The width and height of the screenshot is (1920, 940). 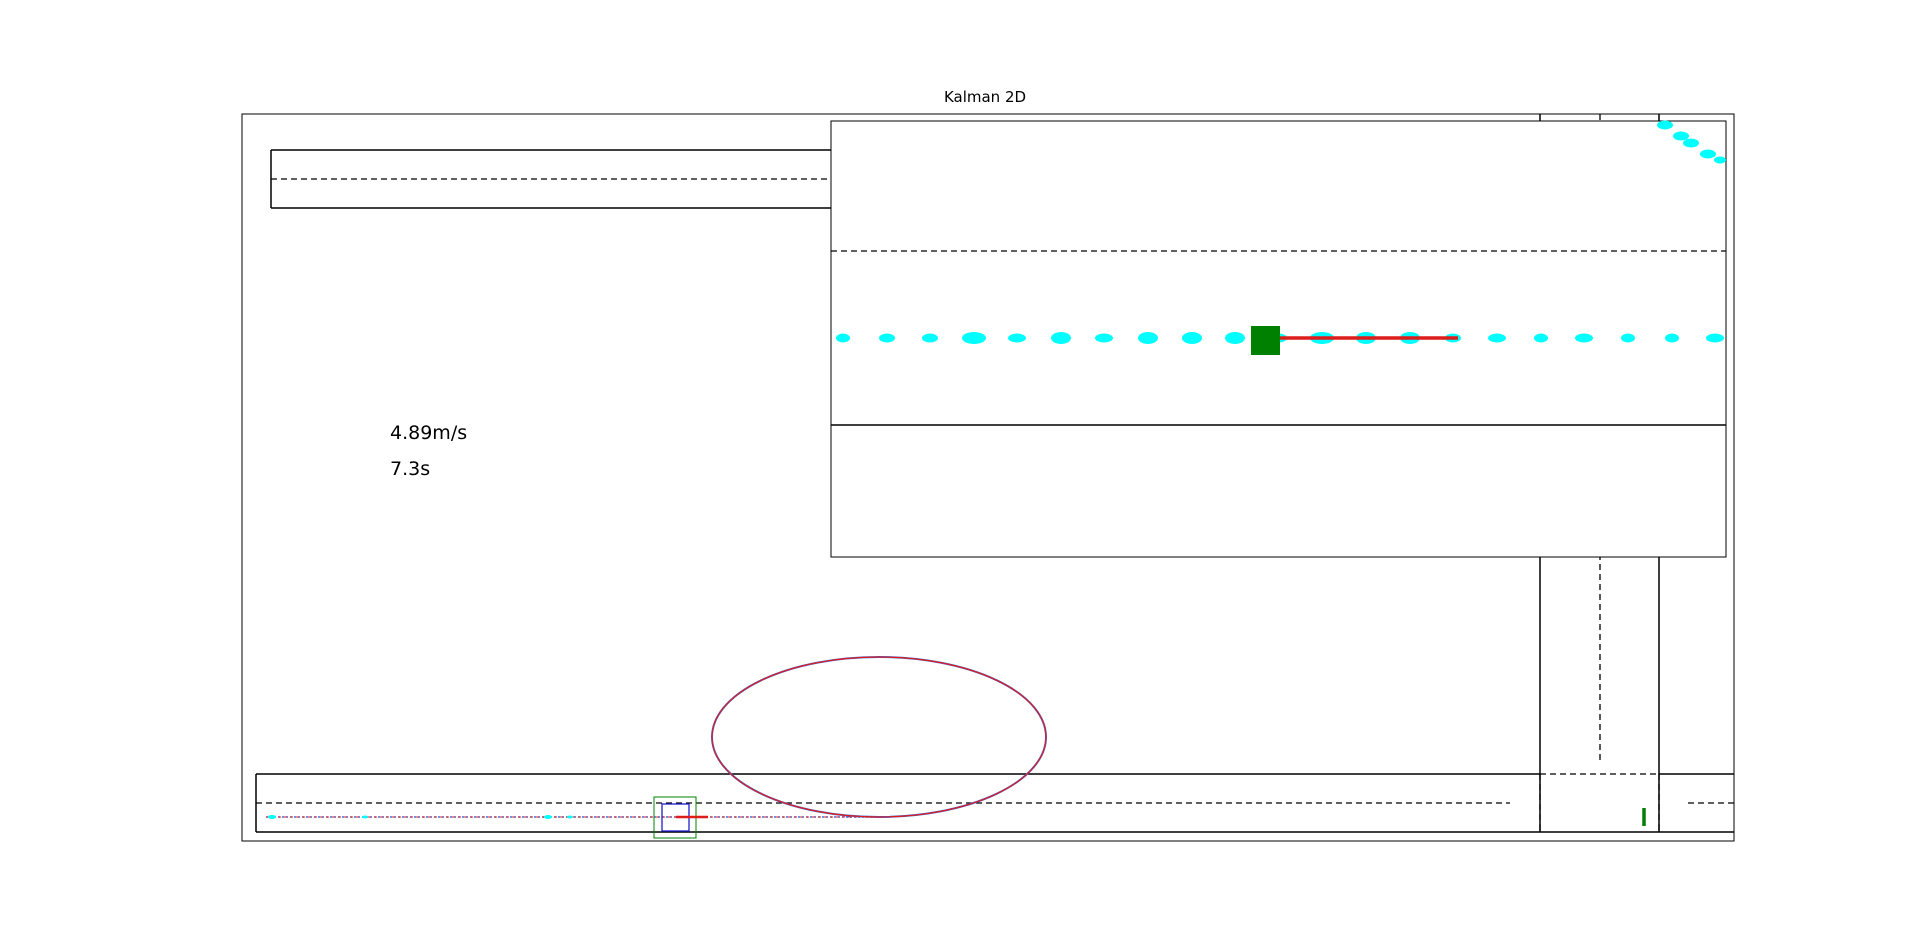 I want to click on road-bottom, so click(x=994, y=803).